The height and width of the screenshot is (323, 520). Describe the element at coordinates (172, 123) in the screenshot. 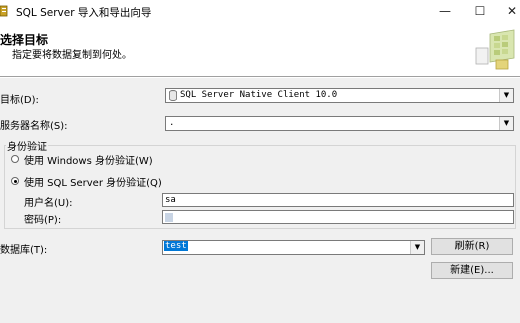

I see `server-name-value: .` at that location.